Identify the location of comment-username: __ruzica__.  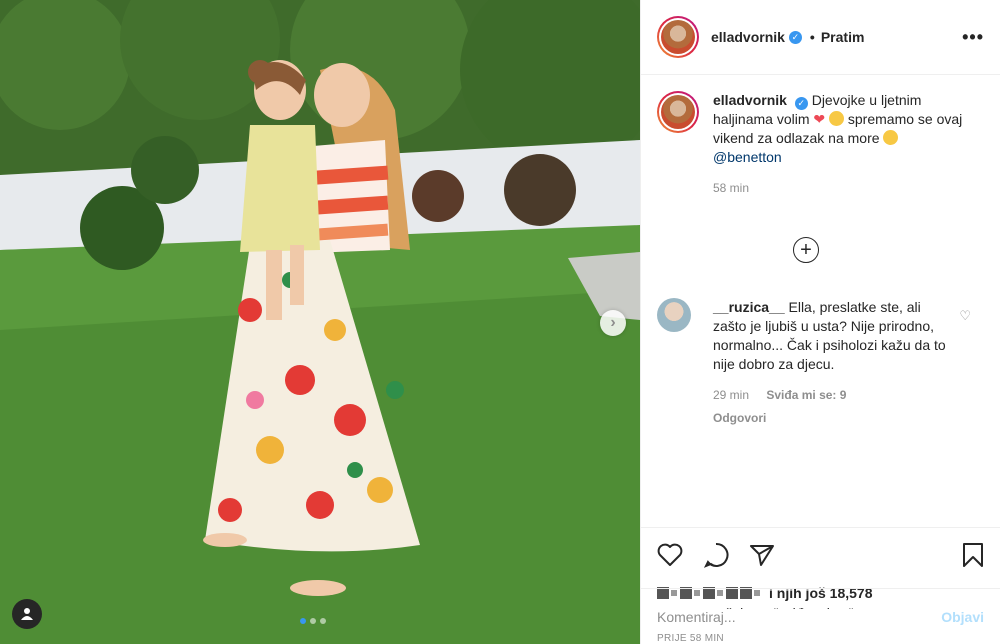
(749, 307).